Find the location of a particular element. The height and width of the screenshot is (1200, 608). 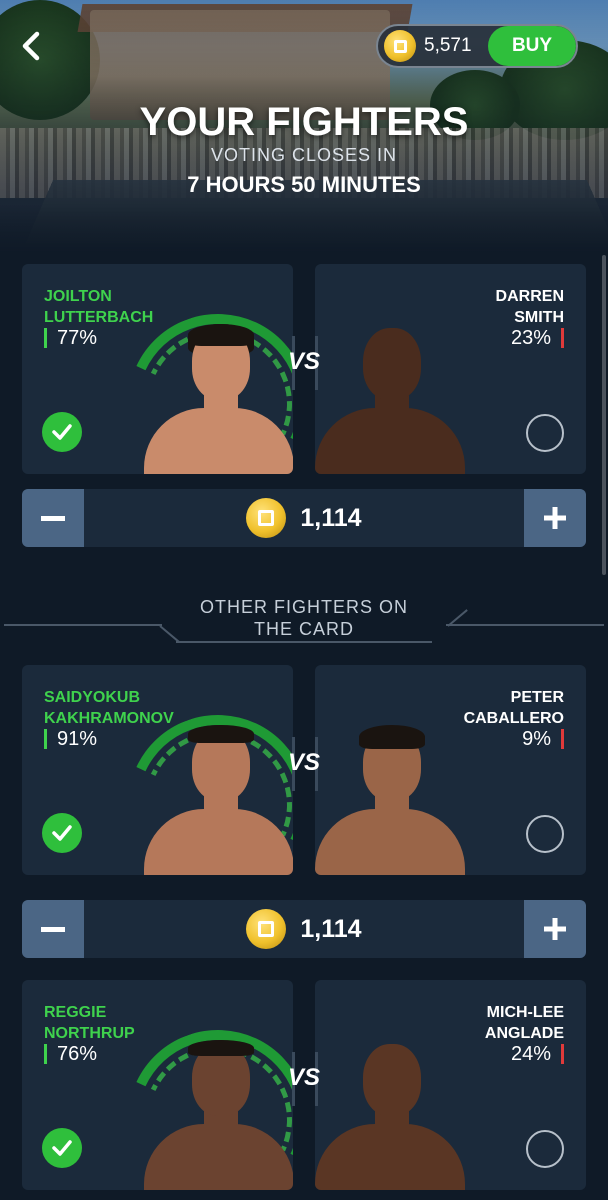

fighter-card-left: REGGIE NORTHRUP 76% is located at coordinates (157, 1085).